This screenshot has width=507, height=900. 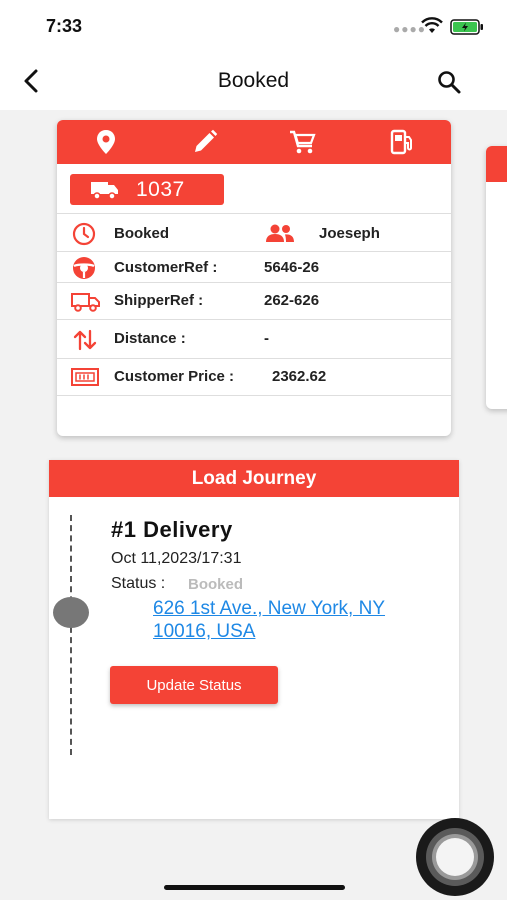 I want to click on stop-status-value: Booked, so click(x=216, y=584).